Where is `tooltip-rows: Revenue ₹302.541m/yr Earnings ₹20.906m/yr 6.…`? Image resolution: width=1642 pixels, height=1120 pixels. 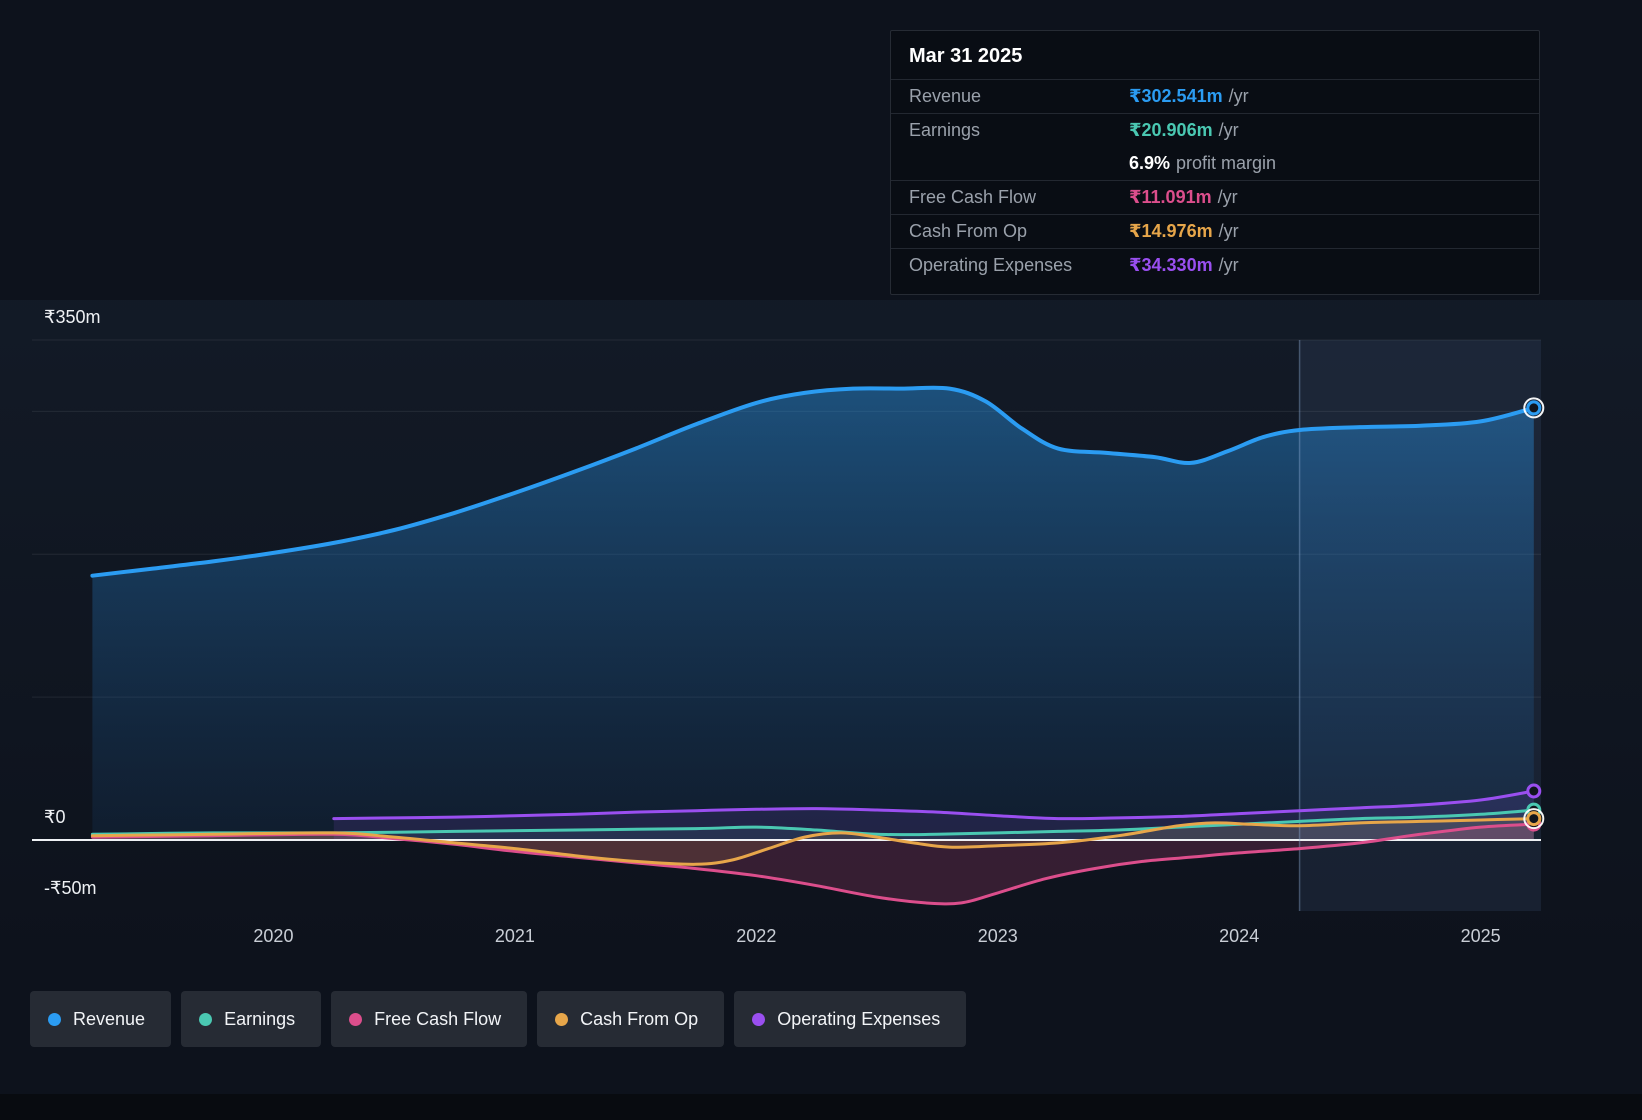
tooltip-rows: Revenue ₹302.541m/yr Earnings ₹20.906m/yr 6.… is located at coordinates (1215, 180).